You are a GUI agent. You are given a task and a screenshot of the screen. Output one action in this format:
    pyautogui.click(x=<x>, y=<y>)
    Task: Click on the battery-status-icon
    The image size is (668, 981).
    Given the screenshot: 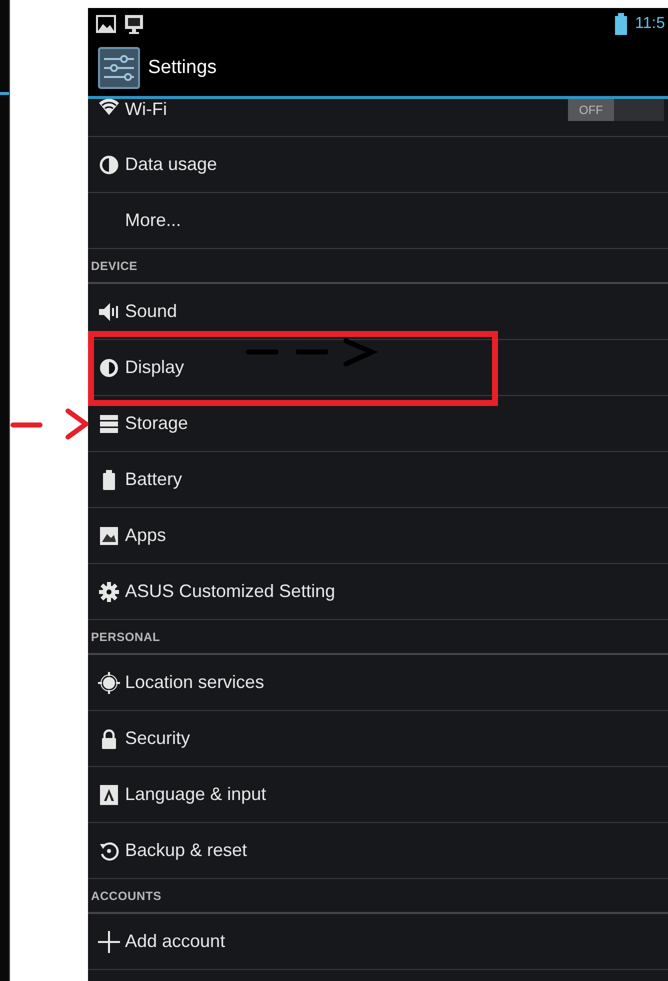 What is the action you would take?
    pyautogui.click(x=621, y=24)
    